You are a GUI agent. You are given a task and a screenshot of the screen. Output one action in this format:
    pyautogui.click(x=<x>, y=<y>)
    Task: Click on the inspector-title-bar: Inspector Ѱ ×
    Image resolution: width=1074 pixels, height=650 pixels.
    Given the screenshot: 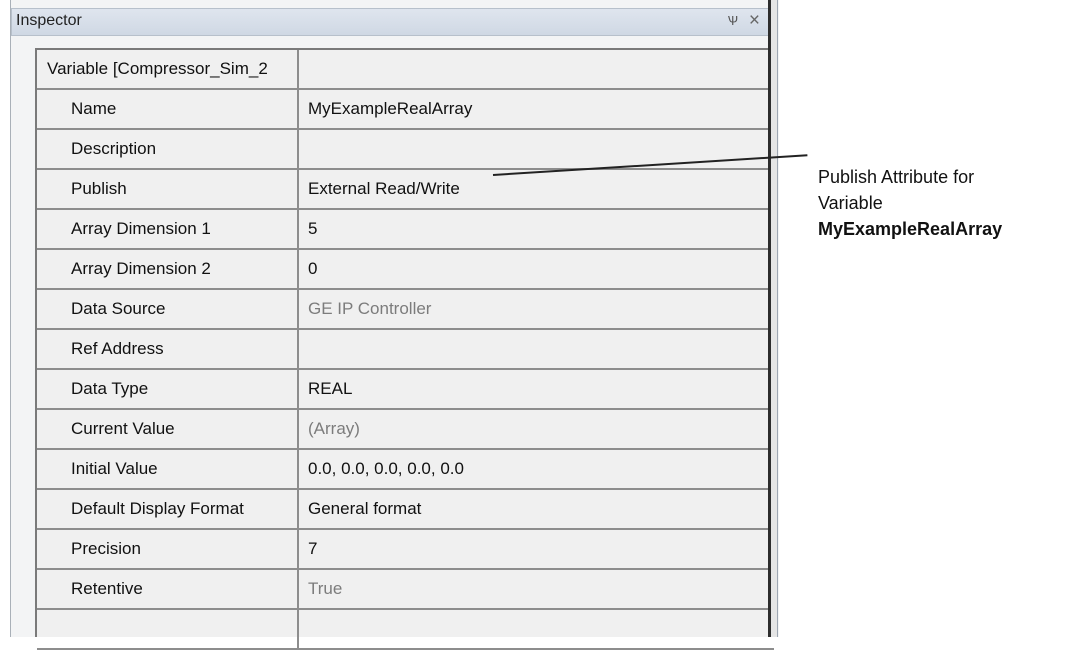 What is the action you would take?
    pyautogui.click(x=390, y=22)
    